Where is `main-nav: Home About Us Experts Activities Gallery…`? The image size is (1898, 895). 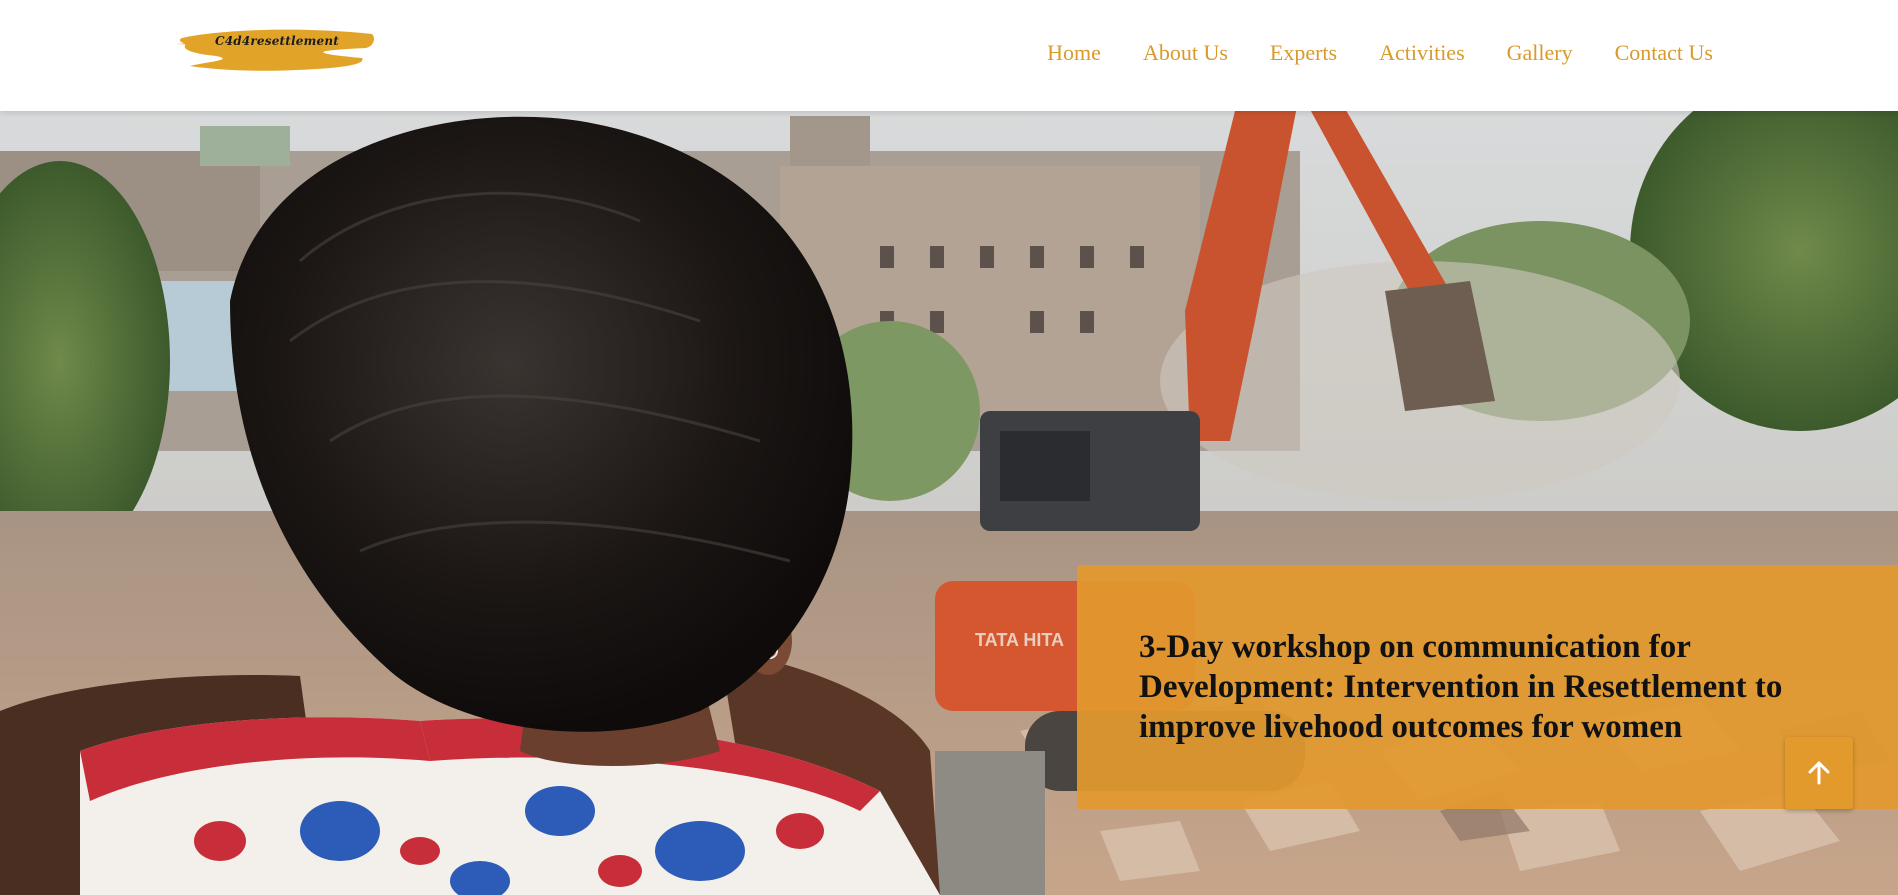 main-nav: Home About Us Experts Activities Gallery… is located at coordinates (1359, 53).